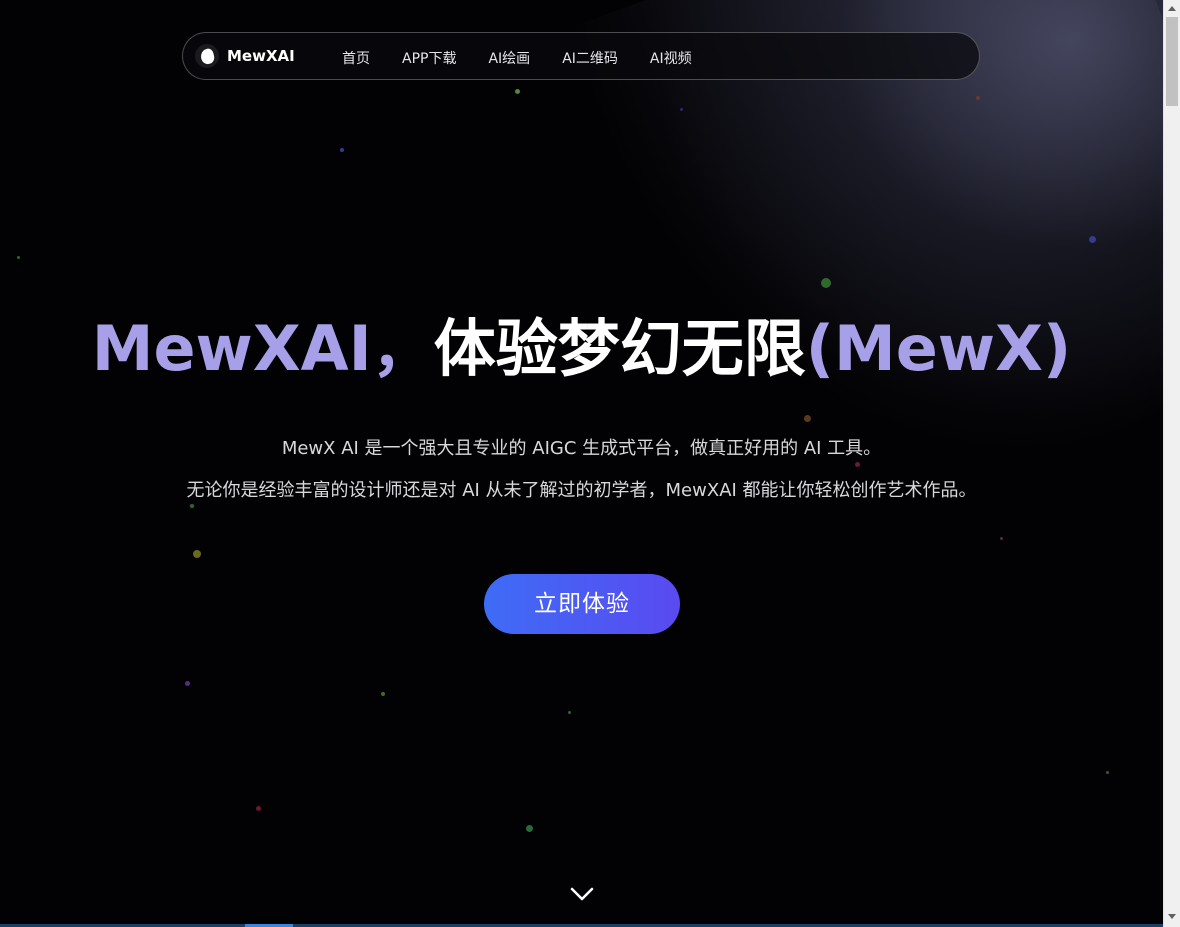  Describe the element at coordinates (1172, 8) in the screenshot. I see `scroll-up-arrow-icon` at that location.